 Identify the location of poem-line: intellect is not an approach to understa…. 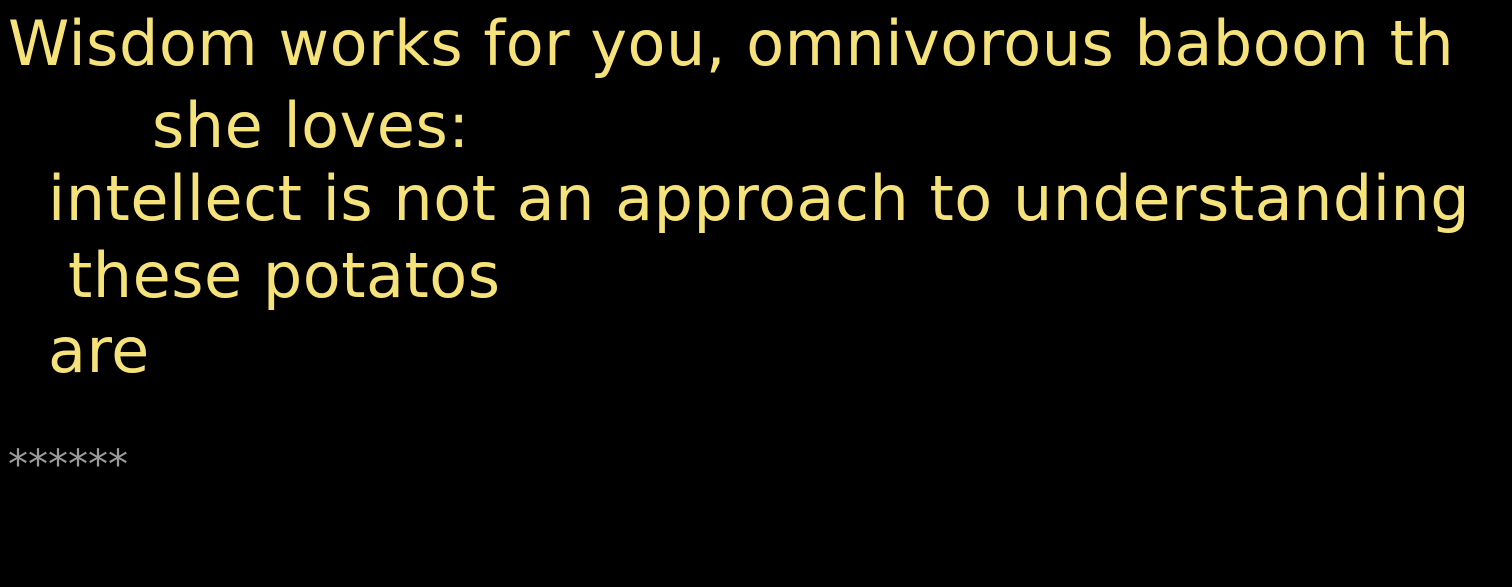
(759, 198).